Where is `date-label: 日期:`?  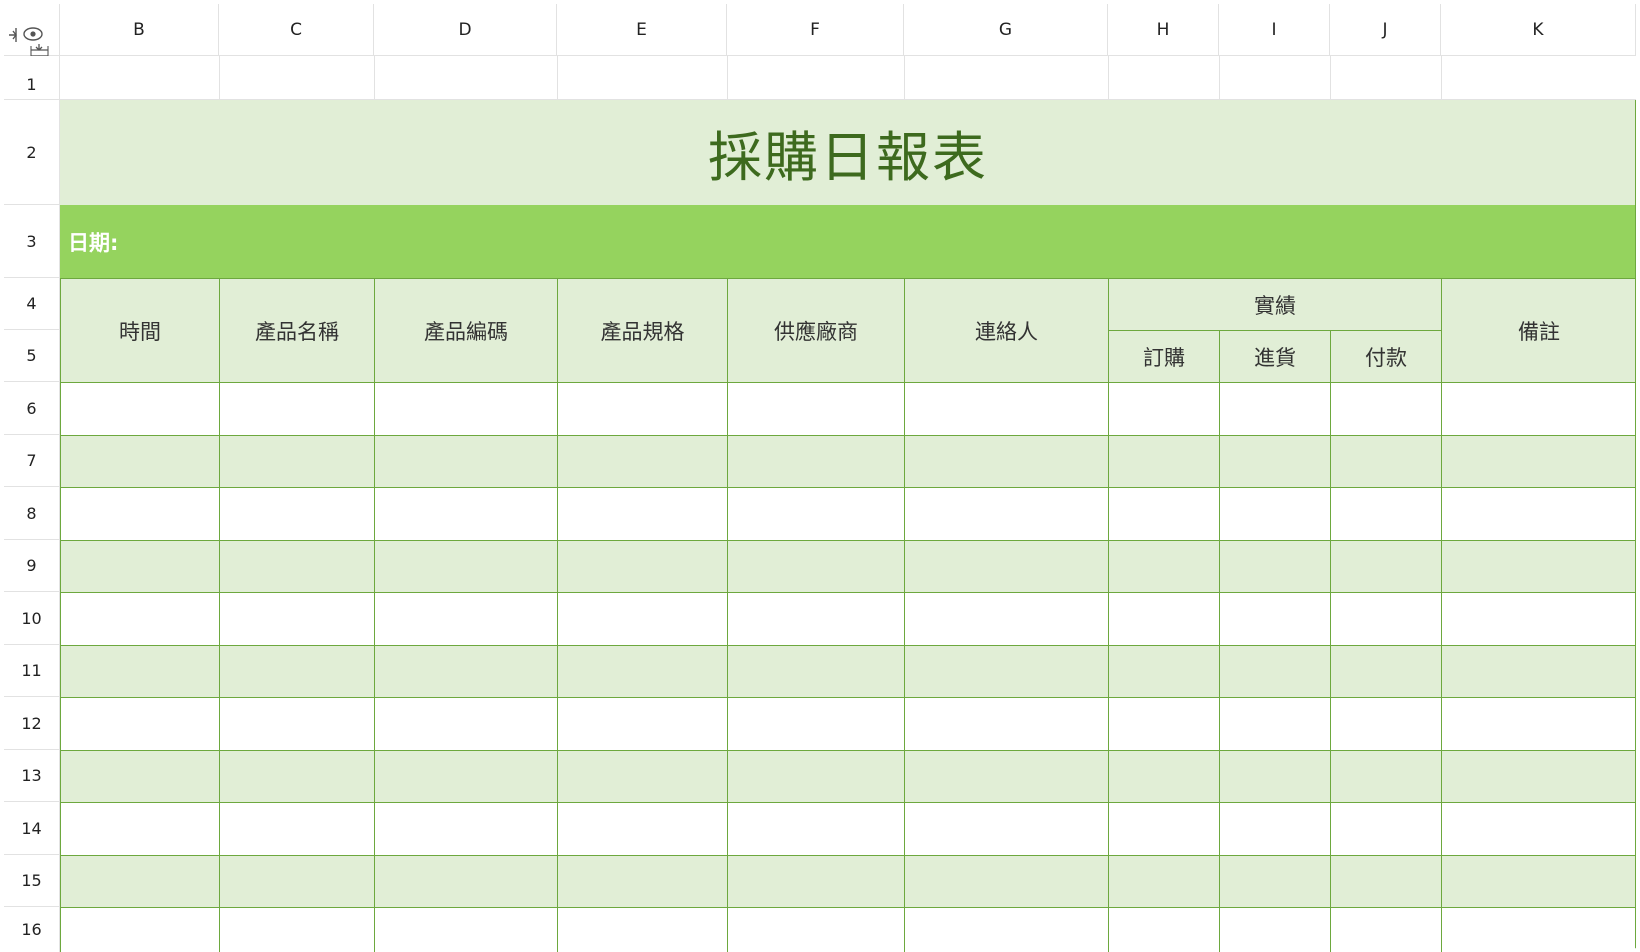
date-label: 日期: is located at coordinates (848, 241).